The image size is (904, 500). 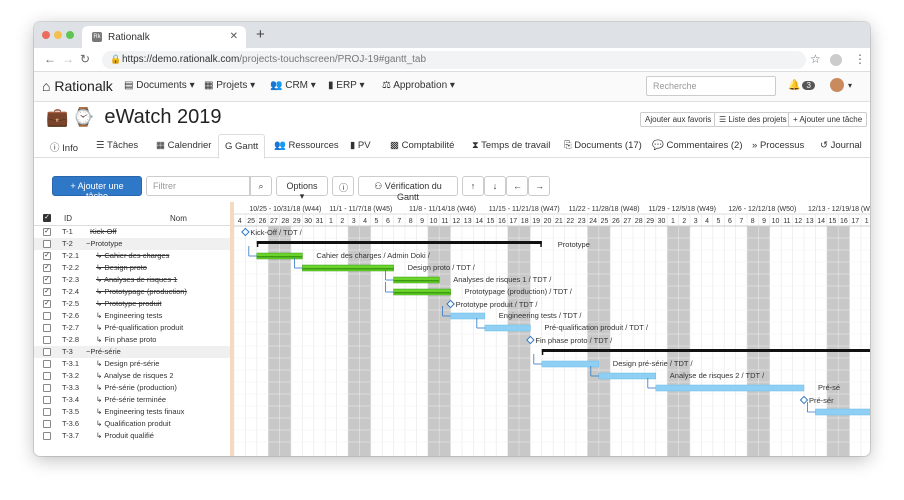 What do you see at coordinates (711, 86) in the screenshot?
I see `search-input: Recherche` at bounding box center [711, 86].